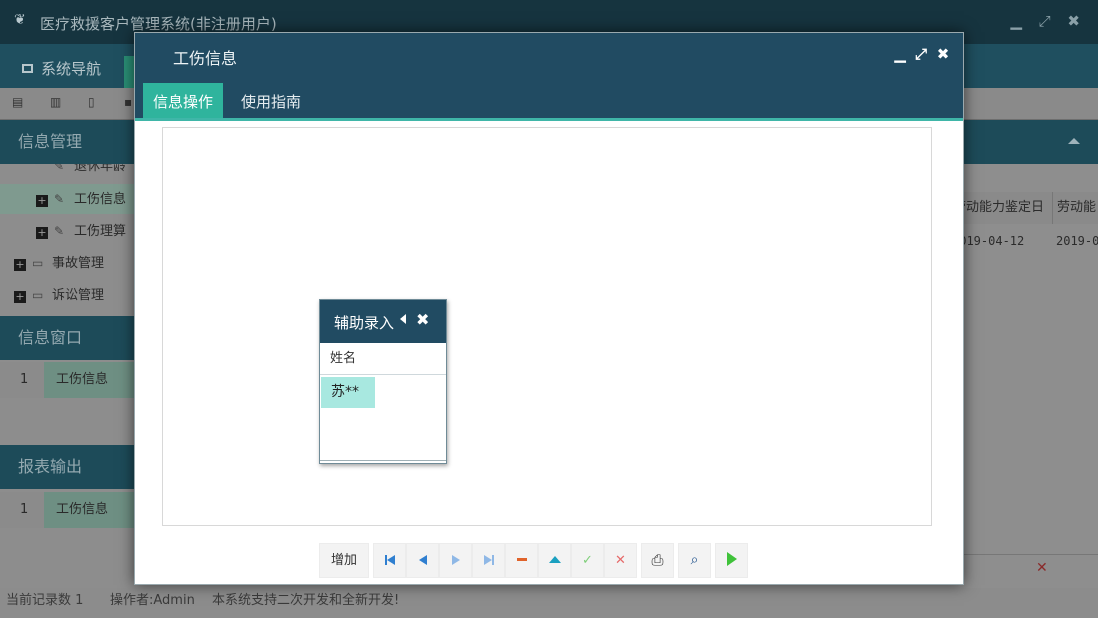 The width and height of the screenshot is (1098, 618). I want to click on preview-button: ⌕, so click(694, 560).